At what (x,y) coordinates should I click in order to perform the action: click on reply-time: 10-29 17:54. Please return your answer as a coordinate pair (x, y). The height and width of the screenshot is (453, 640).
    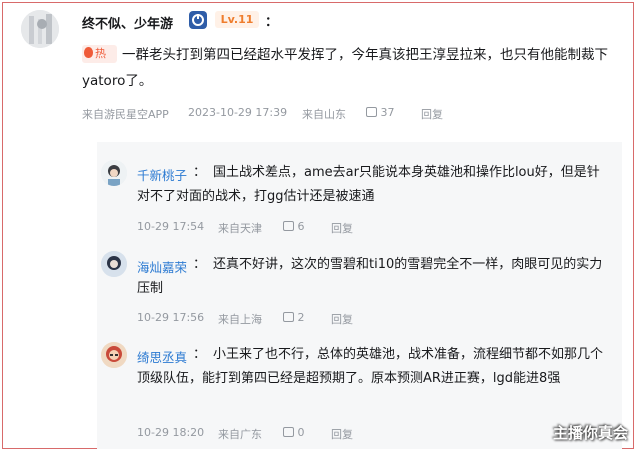
    Looking at the image, I should click on (171, 226).